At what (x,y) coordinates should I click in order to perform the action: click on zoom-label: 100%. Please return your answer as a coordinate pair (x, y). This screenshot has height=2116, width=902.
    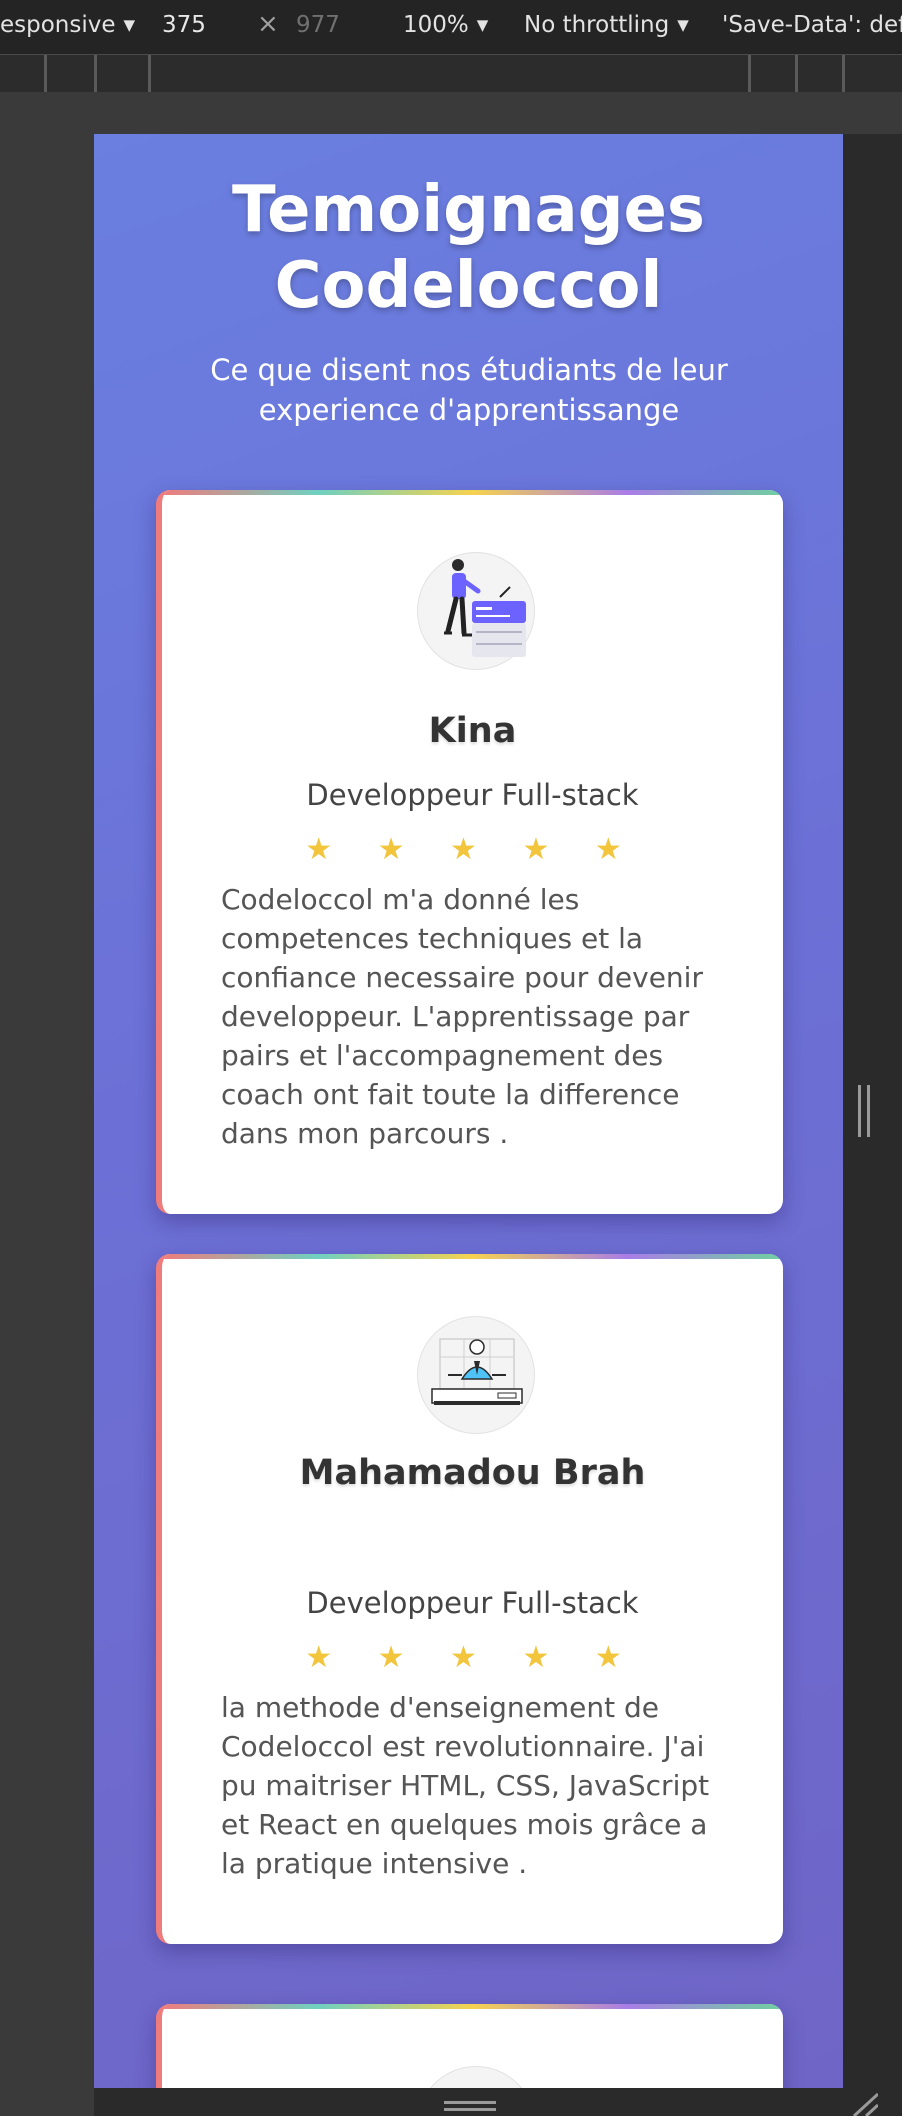
    Looking at the image, I should click on (436, 25).